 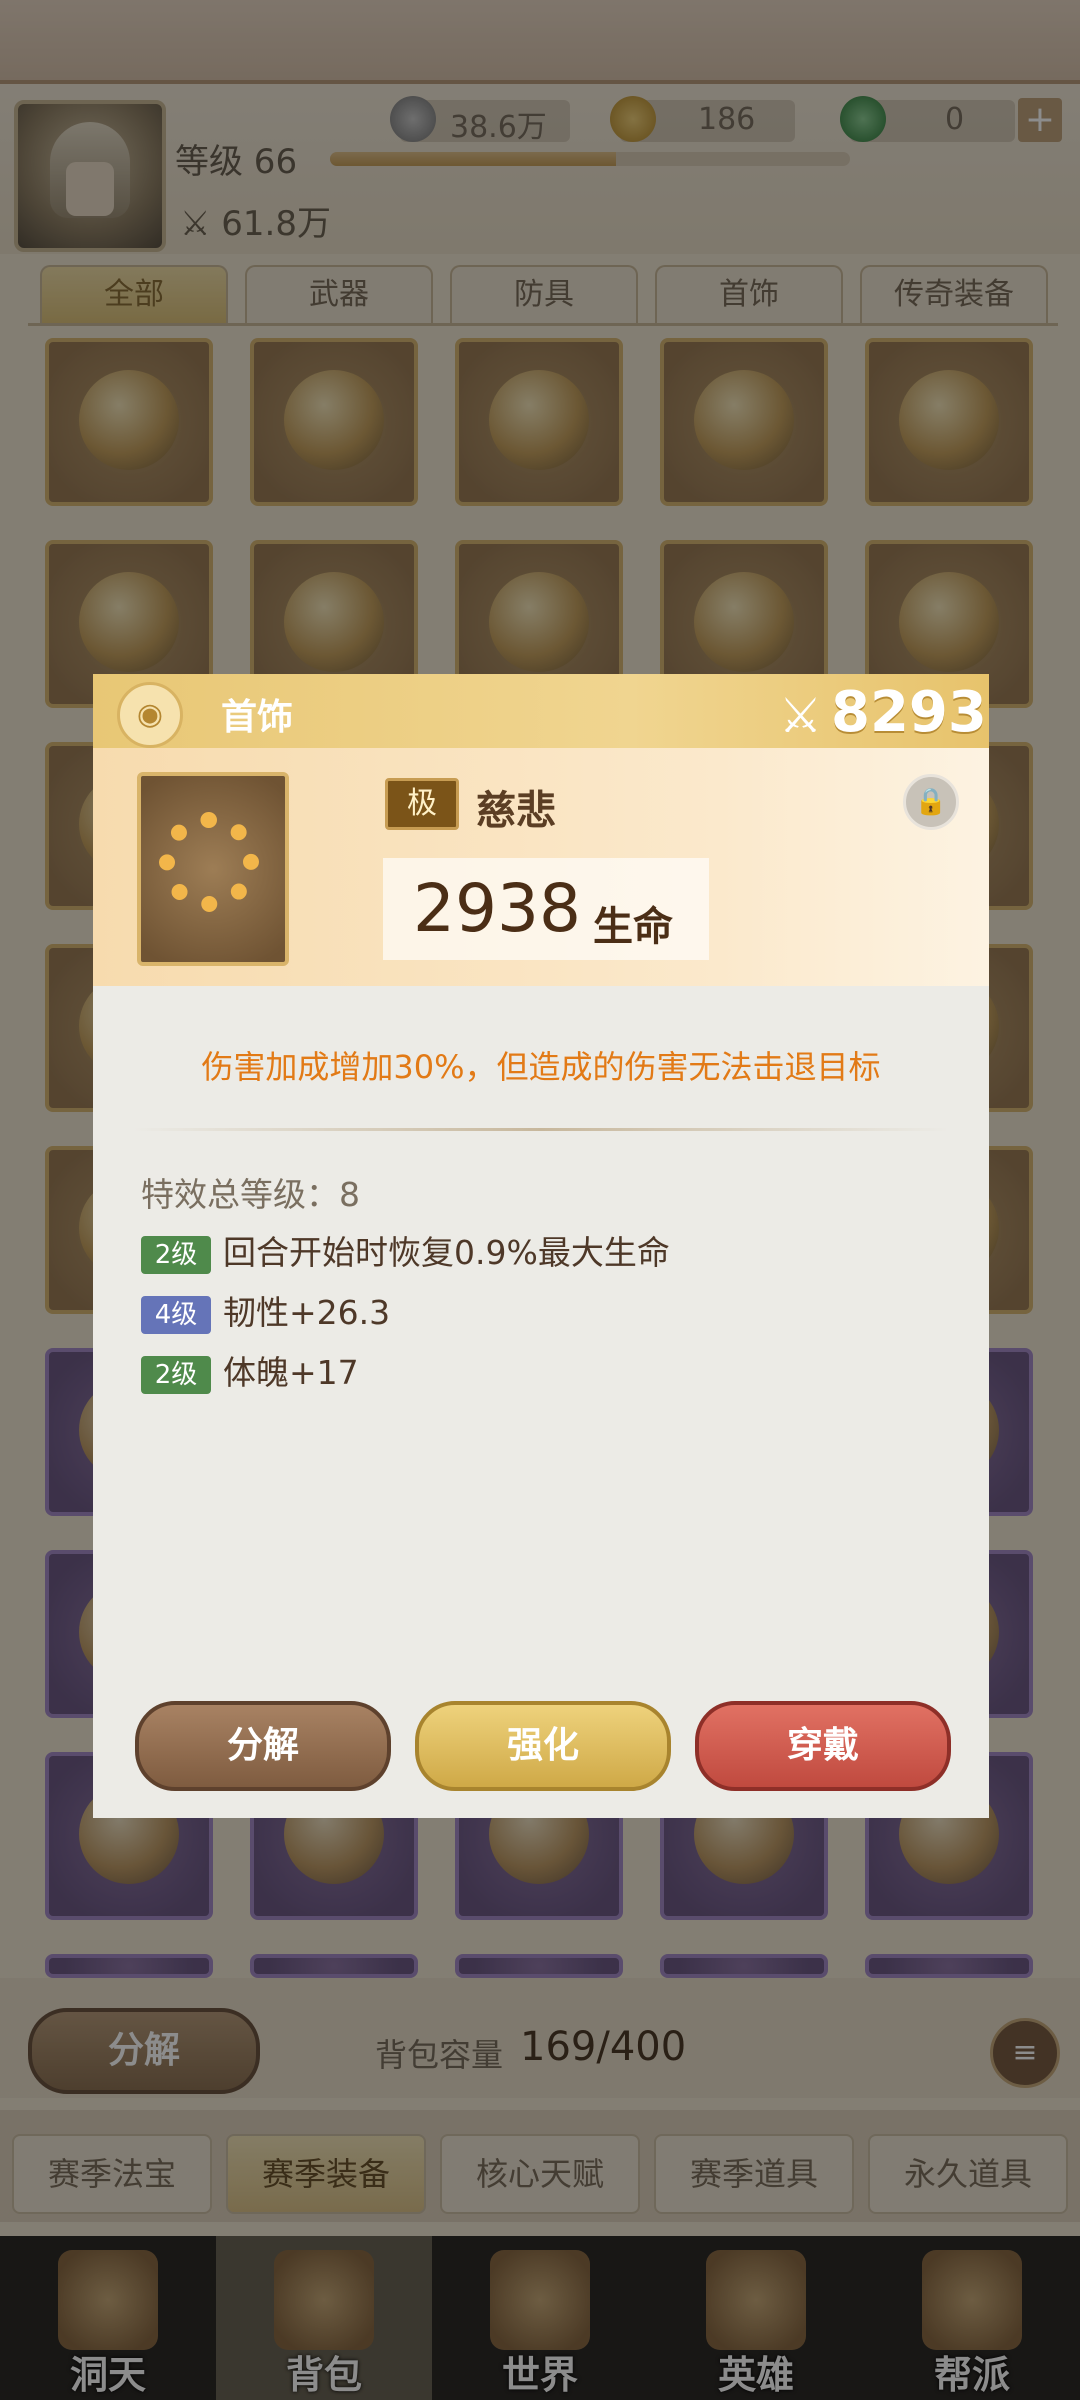 What do you see at coordinates (250, 1194) in the screenshot?
I see `effects-total-level: 特效总等级：8` at bounding box center [250, 1194].